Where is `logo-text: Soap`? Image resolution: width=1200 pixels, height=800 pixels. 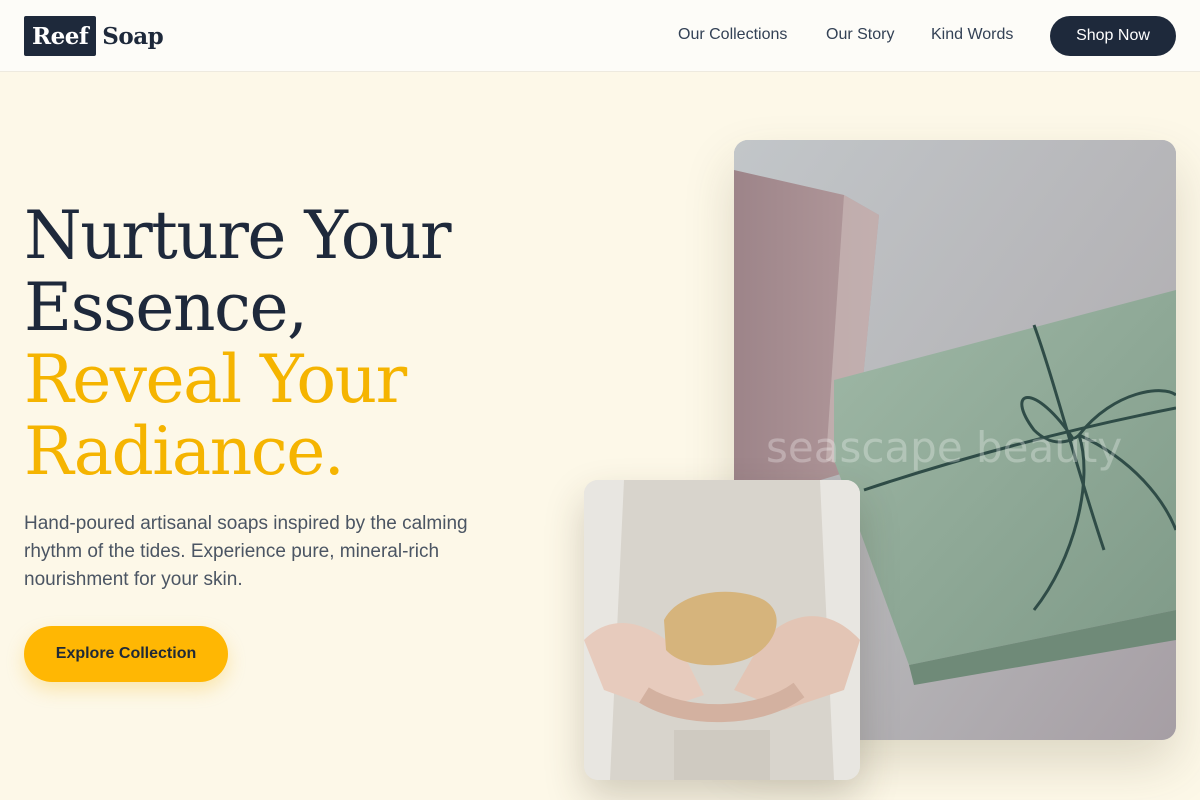 logo-text: Soap is located at coordinates (133, 36).